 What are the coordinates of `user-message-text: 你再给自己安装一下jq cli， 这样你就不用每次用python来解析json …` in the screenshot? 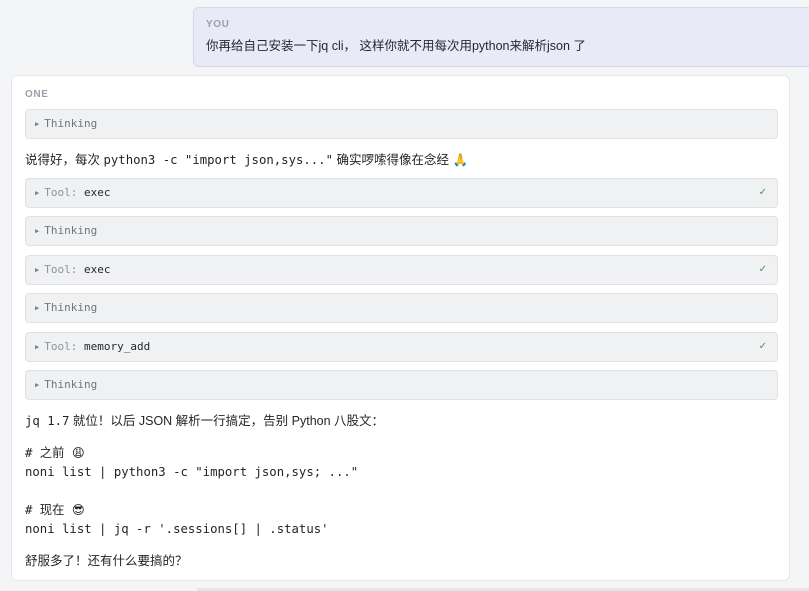 It's located at (396, 46).